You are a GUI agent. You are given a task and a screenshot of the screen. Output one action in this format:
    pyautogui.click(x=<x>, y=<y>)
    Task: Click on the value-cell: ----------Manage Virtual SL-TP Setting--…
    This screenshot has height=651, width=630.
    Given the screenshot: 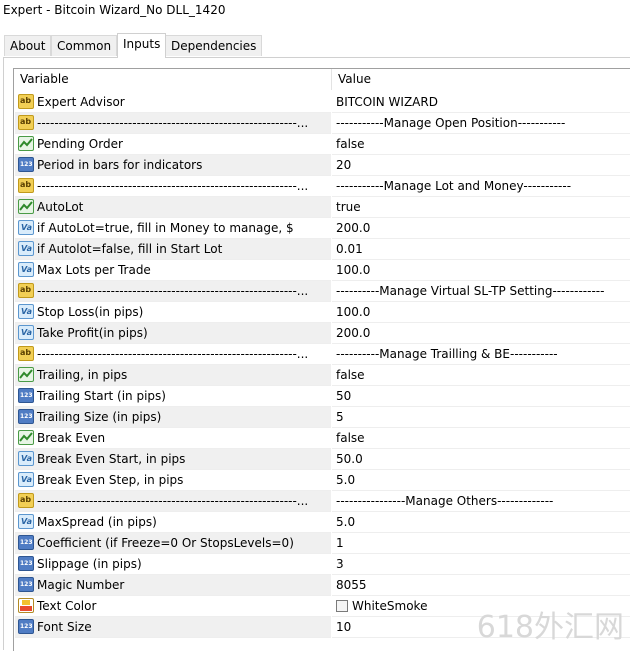 What is the action you would take?
    pyautogui.click(x=481, y=291)
    